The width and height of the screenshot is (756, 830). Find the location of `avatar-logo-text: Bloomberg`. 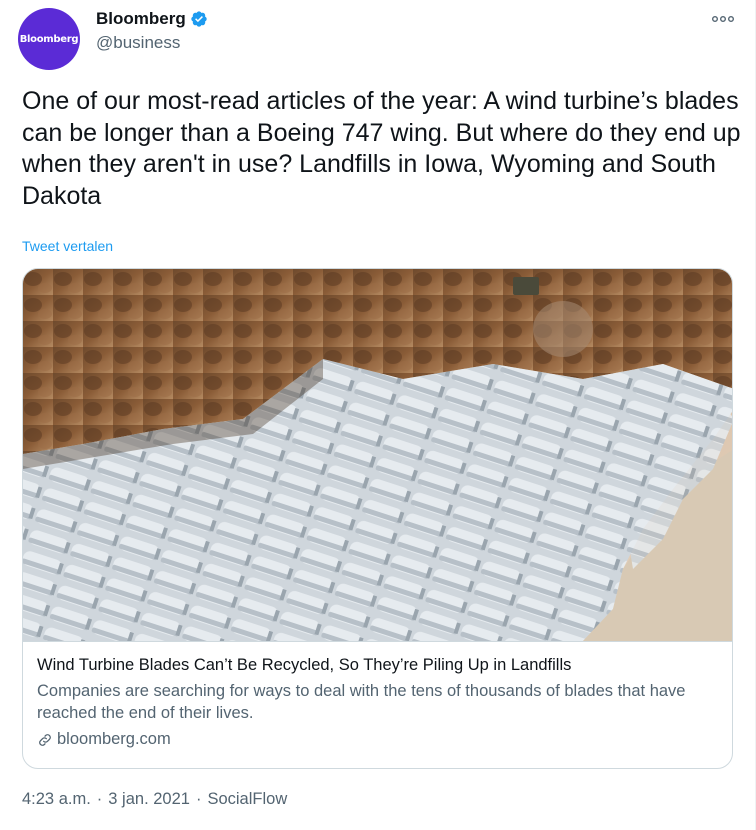

avatar-logo-text: Bloomberg is located at coordinates (49, 39).